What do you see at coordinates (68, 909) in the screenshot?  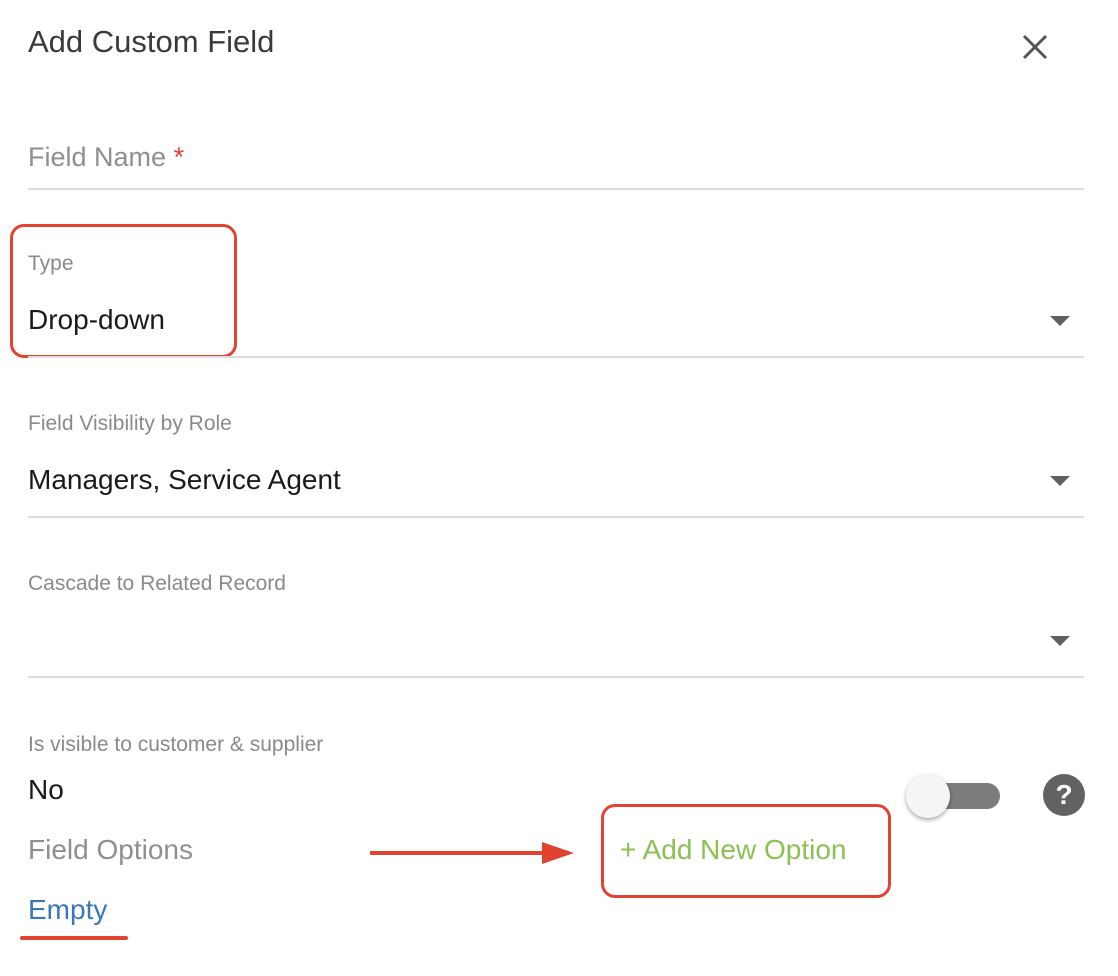 I see `empty-options-text: Empty` at bounding box center [68, 909].